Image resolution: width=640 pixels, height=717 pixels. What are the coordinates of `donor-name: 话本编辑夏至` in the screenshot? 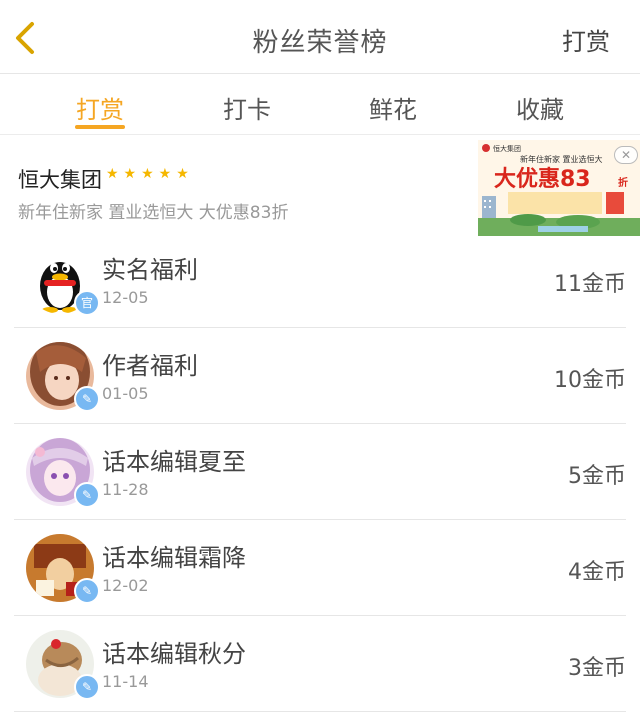 It's located at (174, 462).